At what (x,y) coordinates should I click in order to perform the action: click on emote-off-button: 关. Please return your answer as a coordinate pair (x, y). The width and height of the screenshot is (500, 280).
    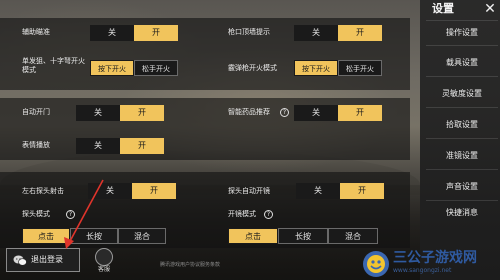
    Looking at the image, I should click on (98, 146).